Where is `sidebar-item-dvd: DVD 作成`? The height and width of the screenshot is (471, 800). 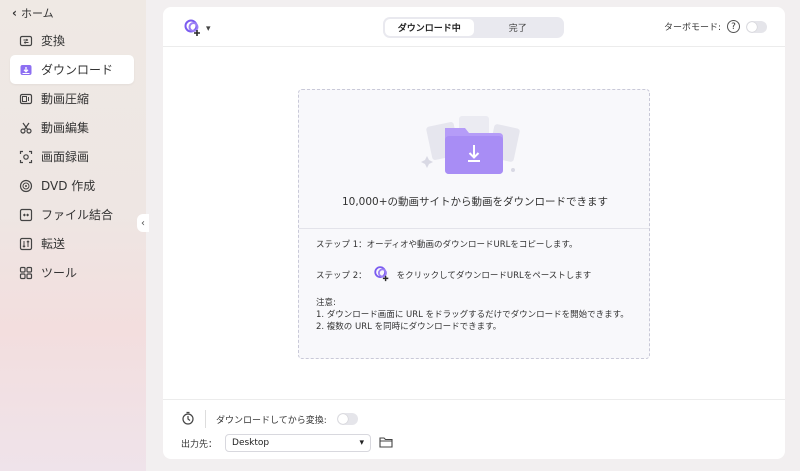 sidebar-item-dvd: DVD 作成 is located at coordinates (72, 185).